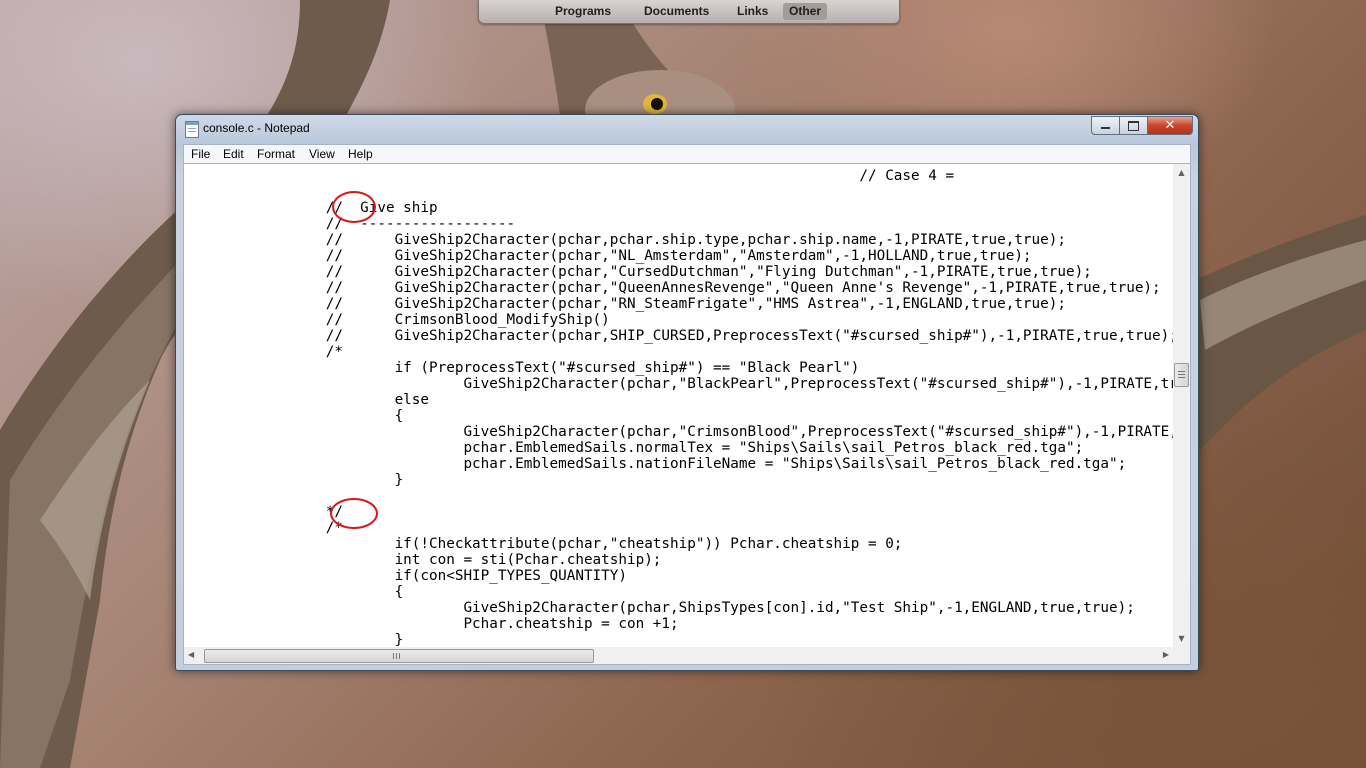  Describe the element at coordinates (1181, 638) in the screenshot. I see `scroll-down-icon: ▼` at that location.